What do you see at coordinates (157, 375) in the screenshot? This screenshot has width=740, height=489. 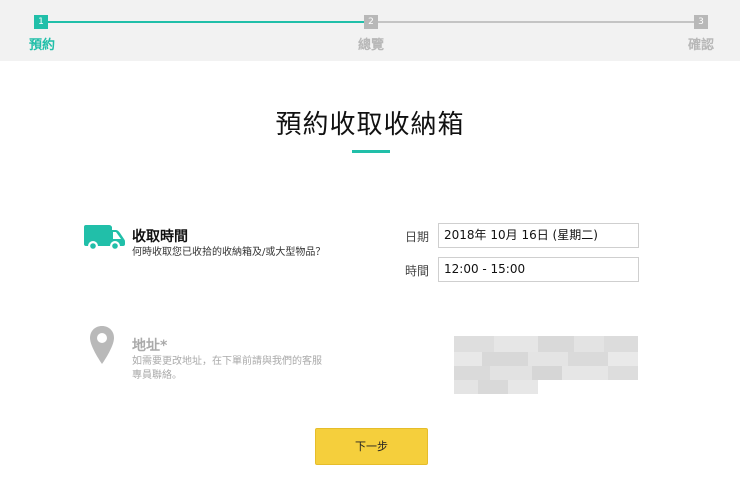 I see `address-subtitle-line2: 專員聯絡。` at bounding box center [157, 375].